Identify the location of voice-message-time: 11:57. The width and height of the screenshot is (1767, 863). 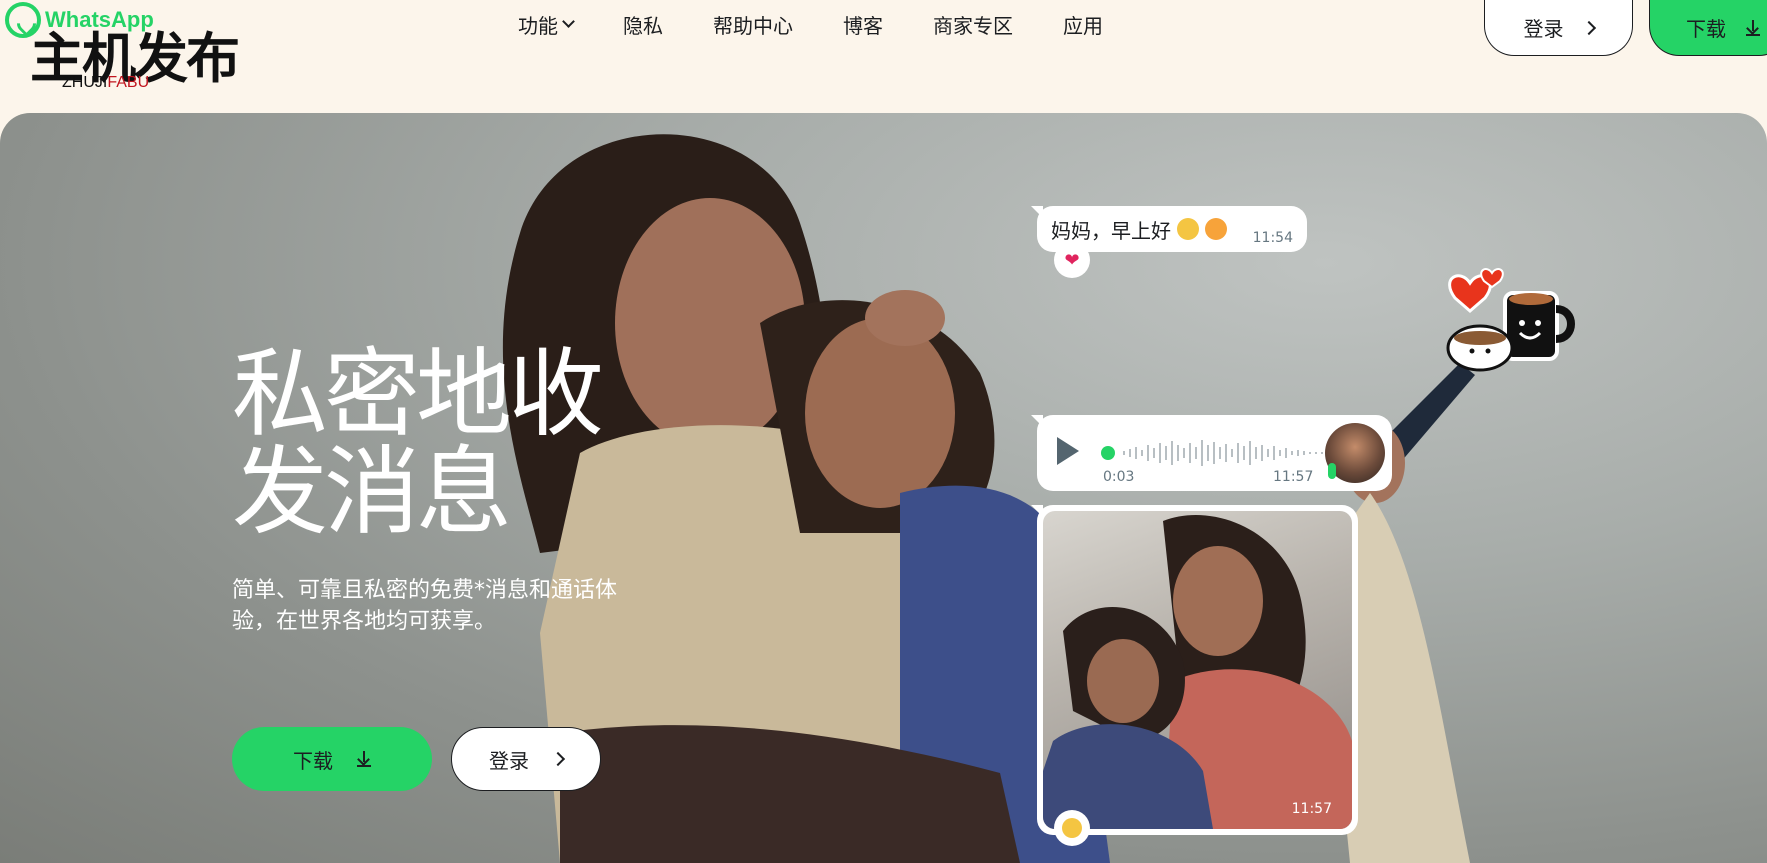
(1293, 477).